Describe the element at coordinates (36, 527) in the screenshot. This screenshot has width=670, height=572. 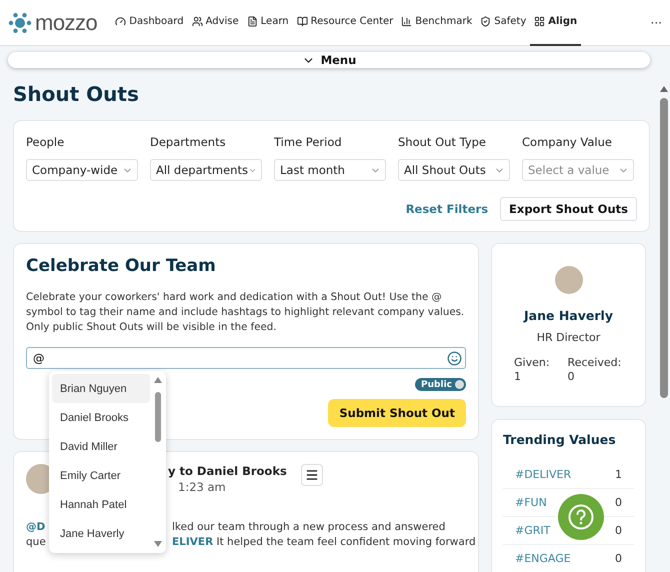
I see `post-text: @D` at that location.